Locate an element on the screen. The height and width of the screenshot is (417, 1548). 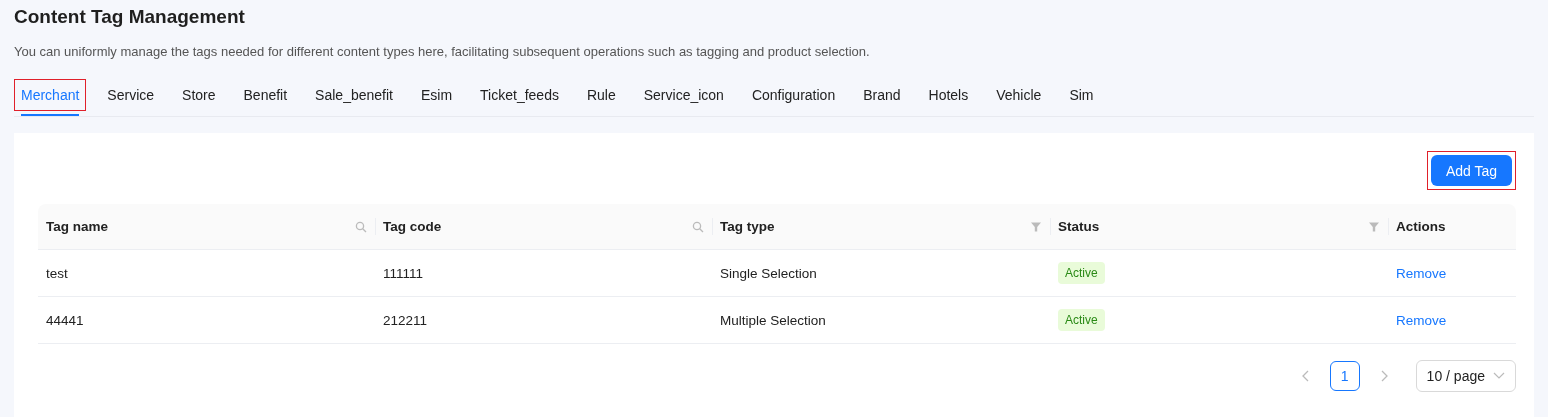
tab: Hotels is located at coordinates (948, 95).